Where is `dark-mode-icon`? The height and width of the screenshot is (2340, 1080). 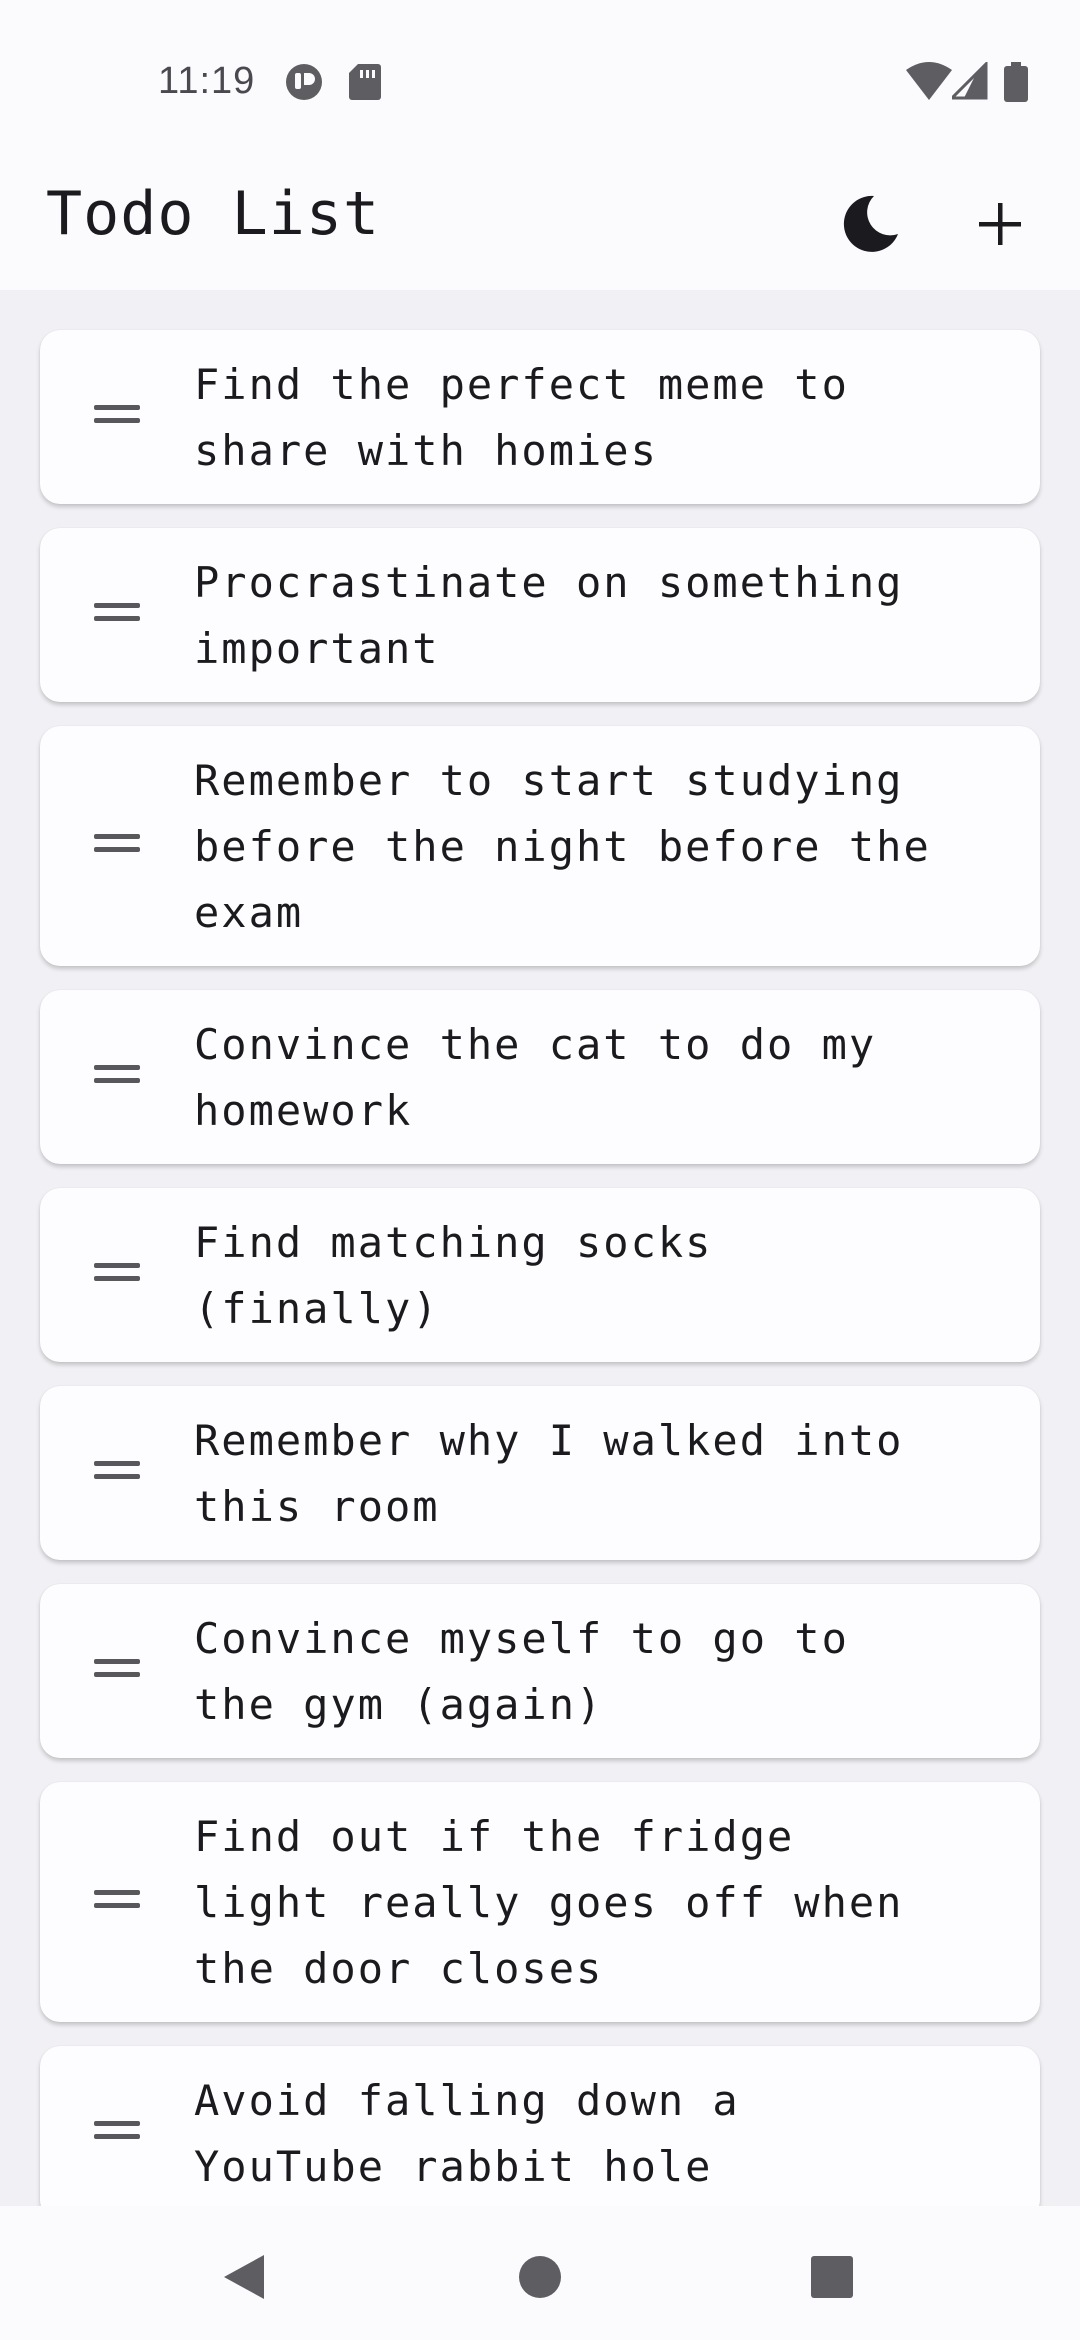 dark-mode-icon is located at coordinates (870, 223).